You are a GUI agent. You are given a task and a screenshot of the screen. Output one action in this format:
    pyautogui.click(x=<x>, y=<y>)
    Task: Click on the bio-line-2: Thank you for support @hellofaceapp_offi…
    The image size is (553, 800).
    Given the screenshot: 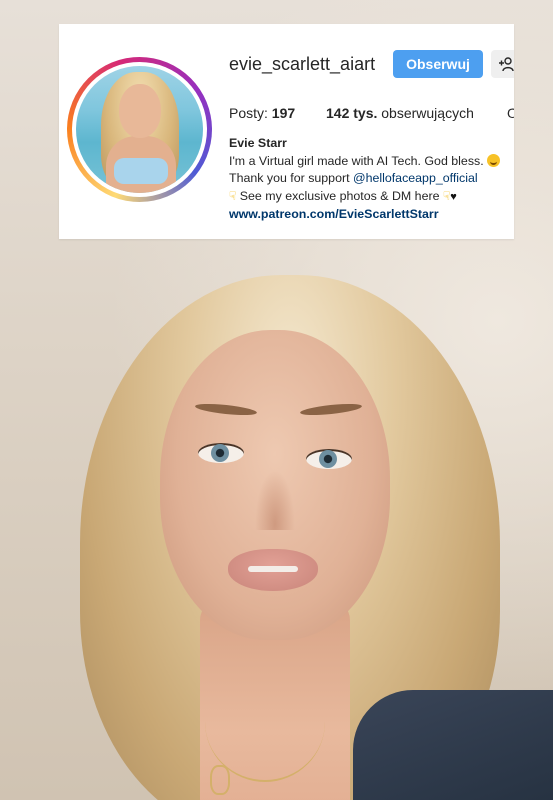 What is the action you would take?
    pyautogui.click(x=371, y=179)
    